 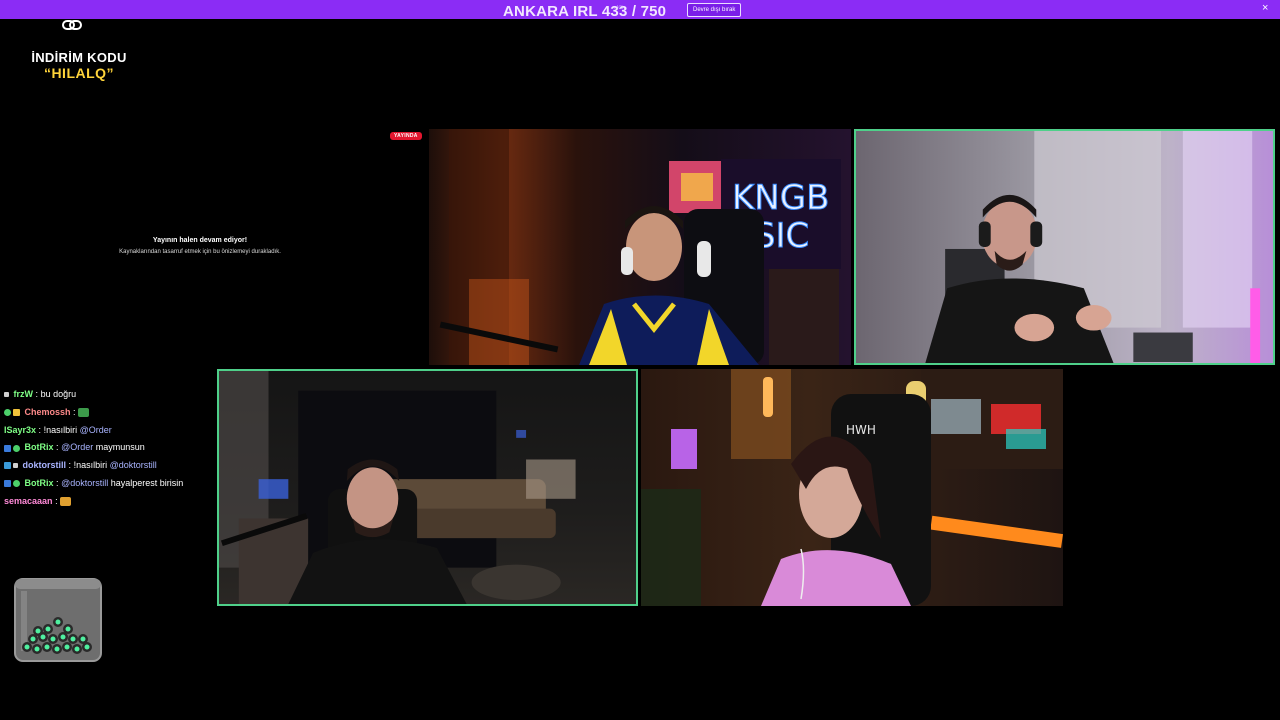 What do you see at coordinates (20, 430) in the screenshot?
I see `chat-username: ISayr3x` at bounding box center [20, 430].